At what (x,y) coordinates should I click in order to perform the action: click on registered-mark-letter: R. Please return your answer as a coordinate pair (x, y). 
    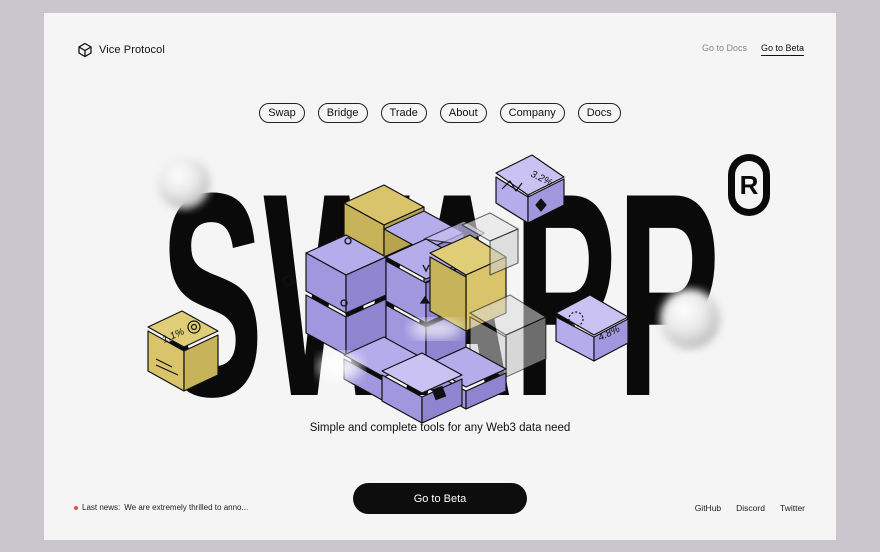
    Looking at the image, I should click on (749, 185).